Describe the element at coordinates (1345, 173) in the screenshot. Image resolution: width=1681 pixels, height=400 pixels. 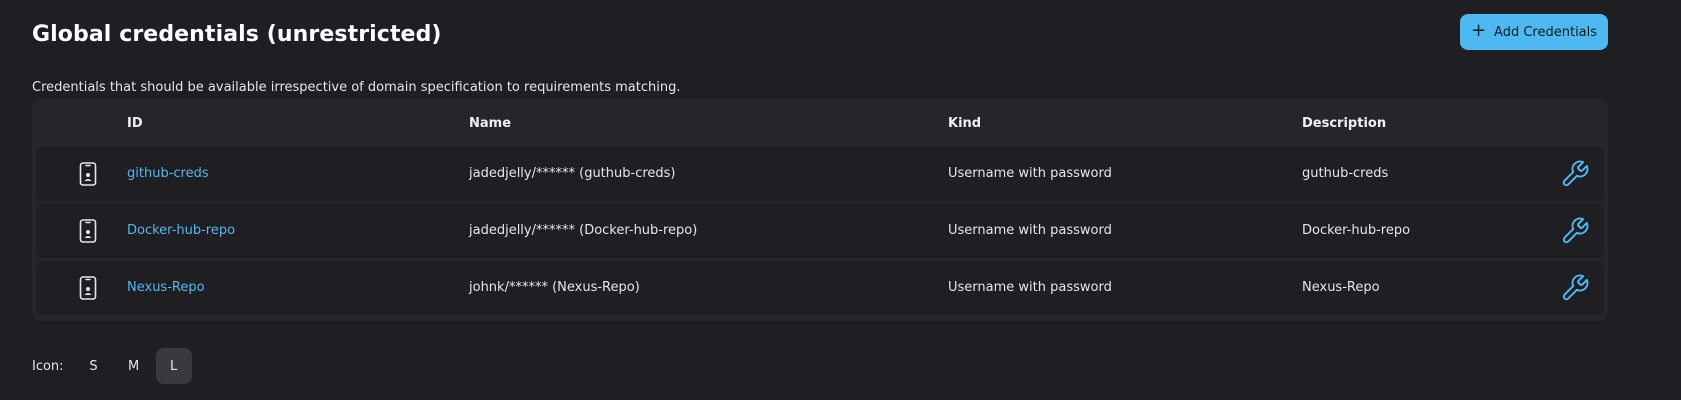
I see `credential-description: guthub-creds` at that location.